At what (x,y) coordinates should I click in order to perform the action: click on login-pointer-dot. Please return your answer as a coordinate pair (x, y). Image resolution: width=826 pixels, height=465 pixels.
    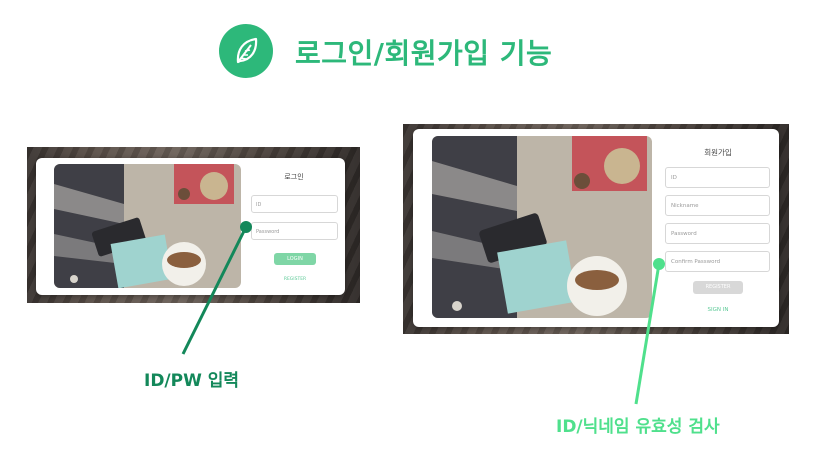
    Looking at the image, I should click on (246, 227).